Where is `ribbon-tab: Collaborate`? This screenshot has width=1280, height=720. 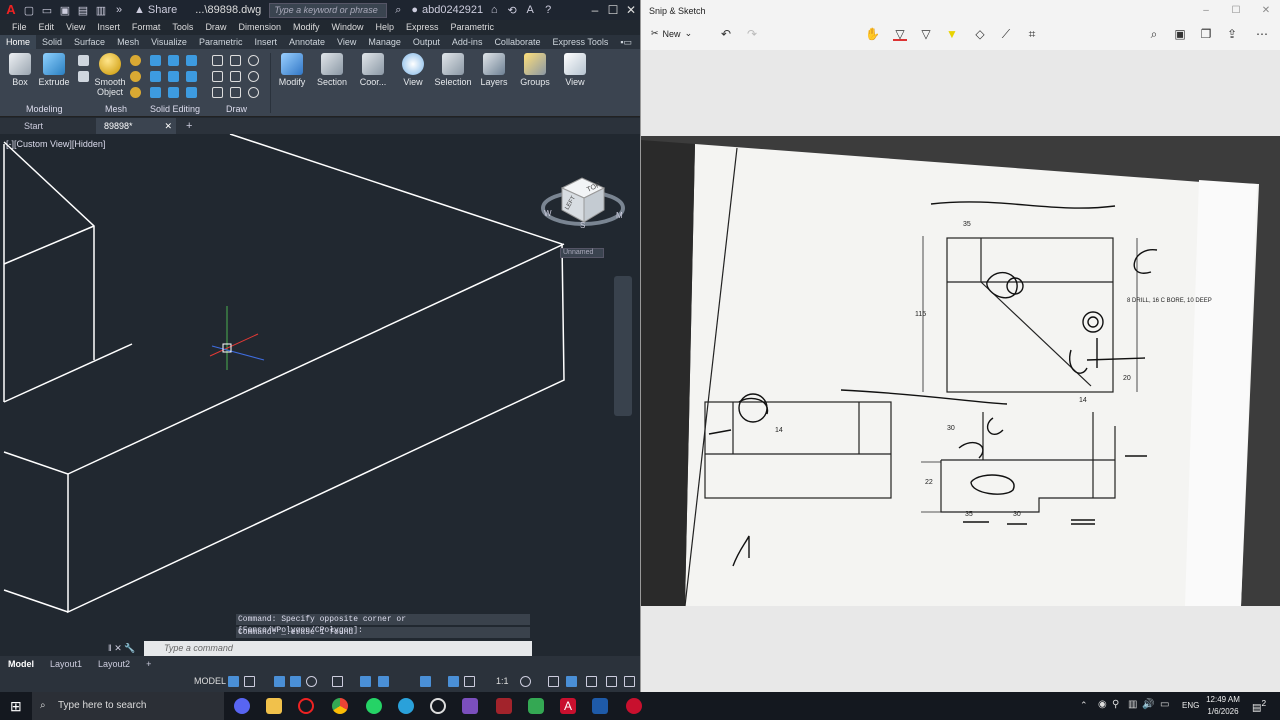 ribbon-tab: Collaborate is located at coordinates (517, 42).